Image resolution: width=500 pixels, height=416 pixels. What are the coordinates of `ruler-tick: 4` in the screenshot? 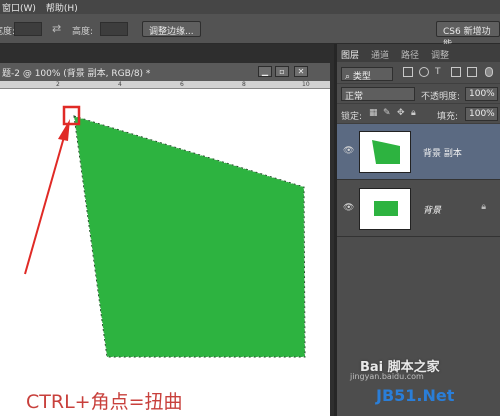 It's located at (120, 84).